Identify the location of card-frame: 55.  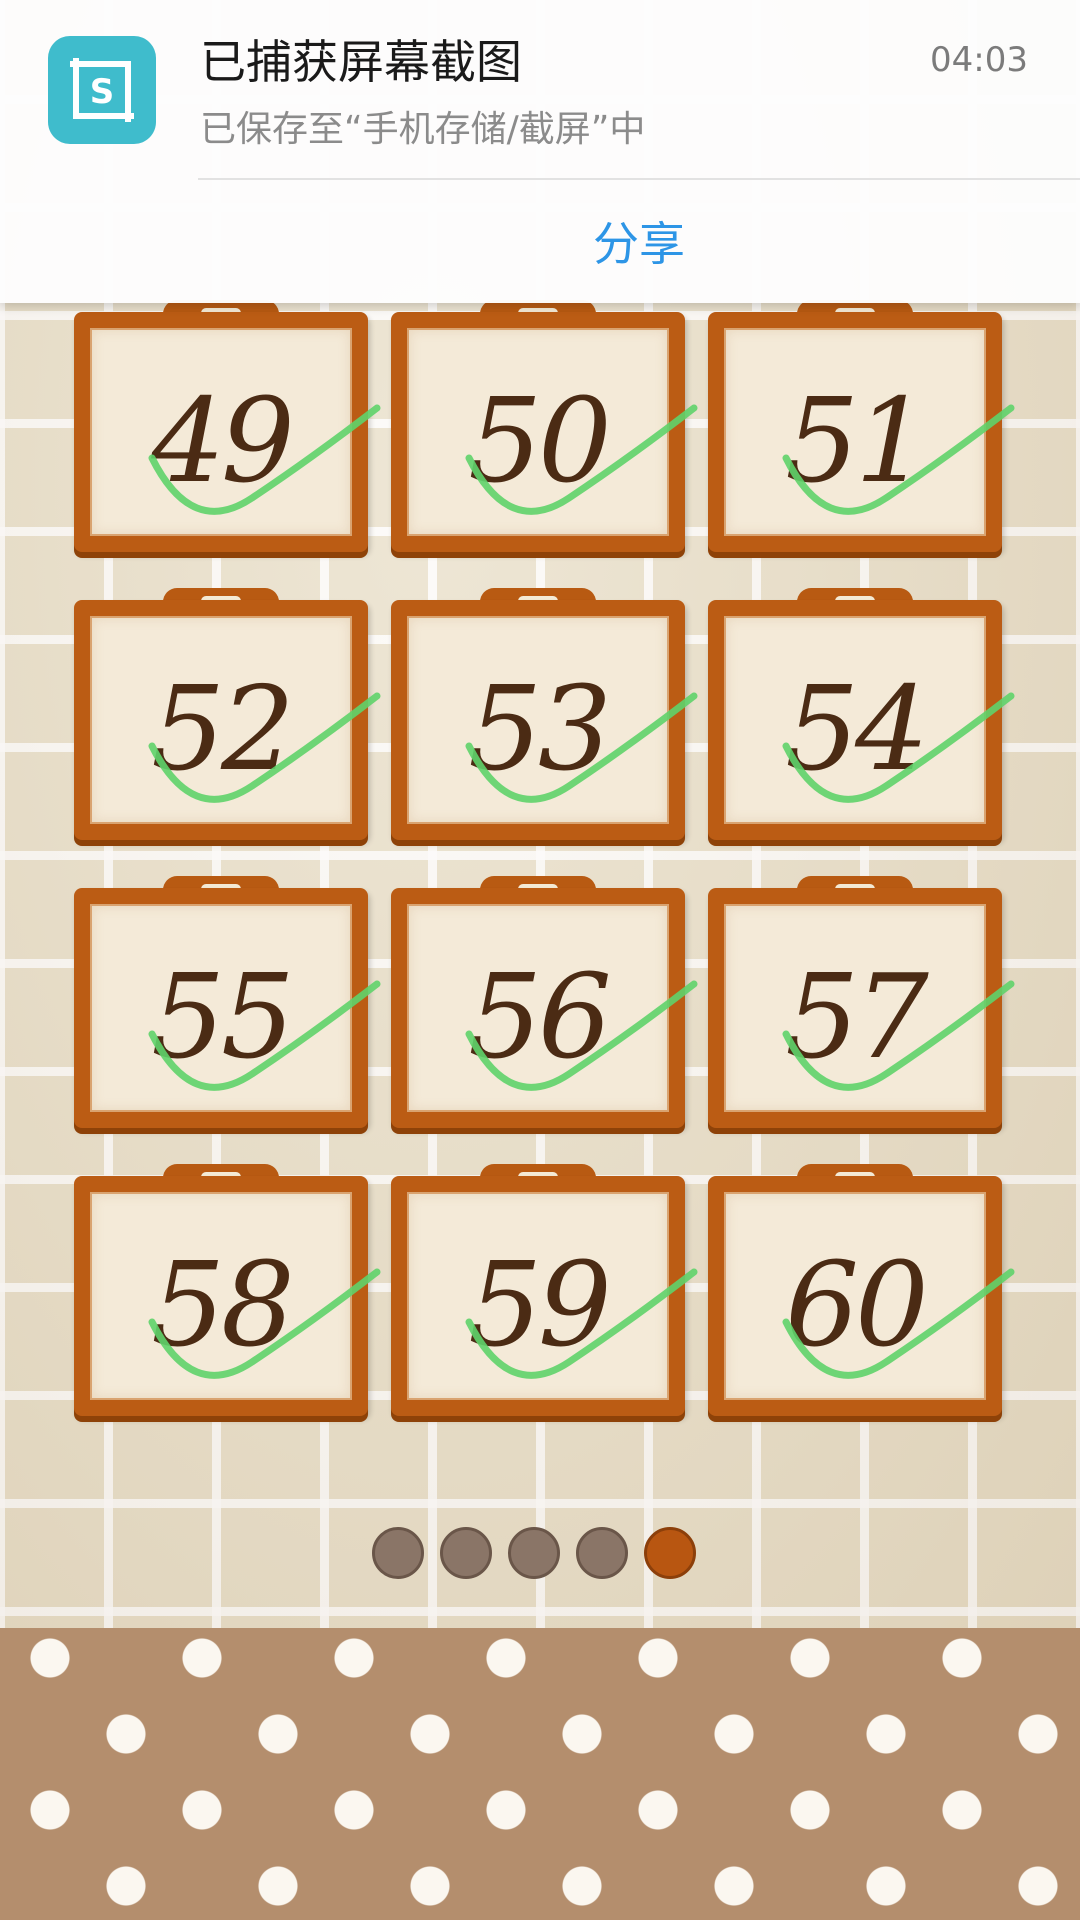
(227, 1008).